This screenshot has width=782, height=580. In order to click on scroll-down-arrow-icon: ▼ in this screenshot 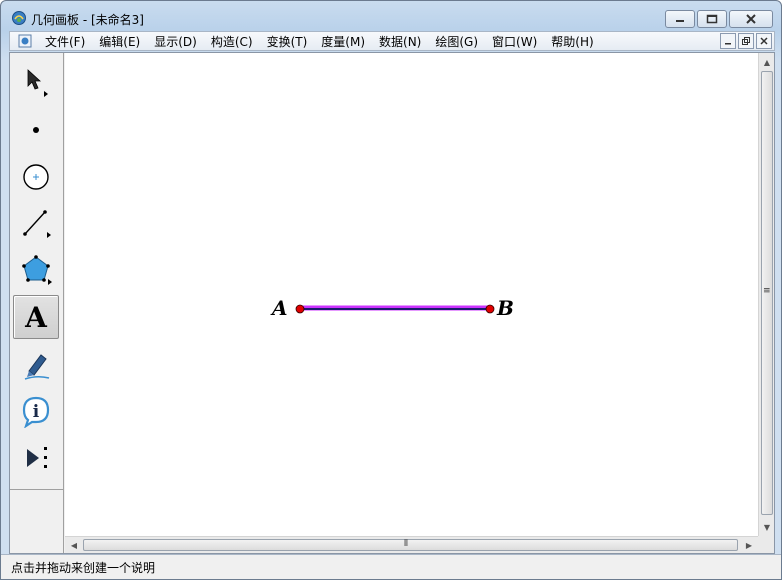, I will do `click(767, 527)`.